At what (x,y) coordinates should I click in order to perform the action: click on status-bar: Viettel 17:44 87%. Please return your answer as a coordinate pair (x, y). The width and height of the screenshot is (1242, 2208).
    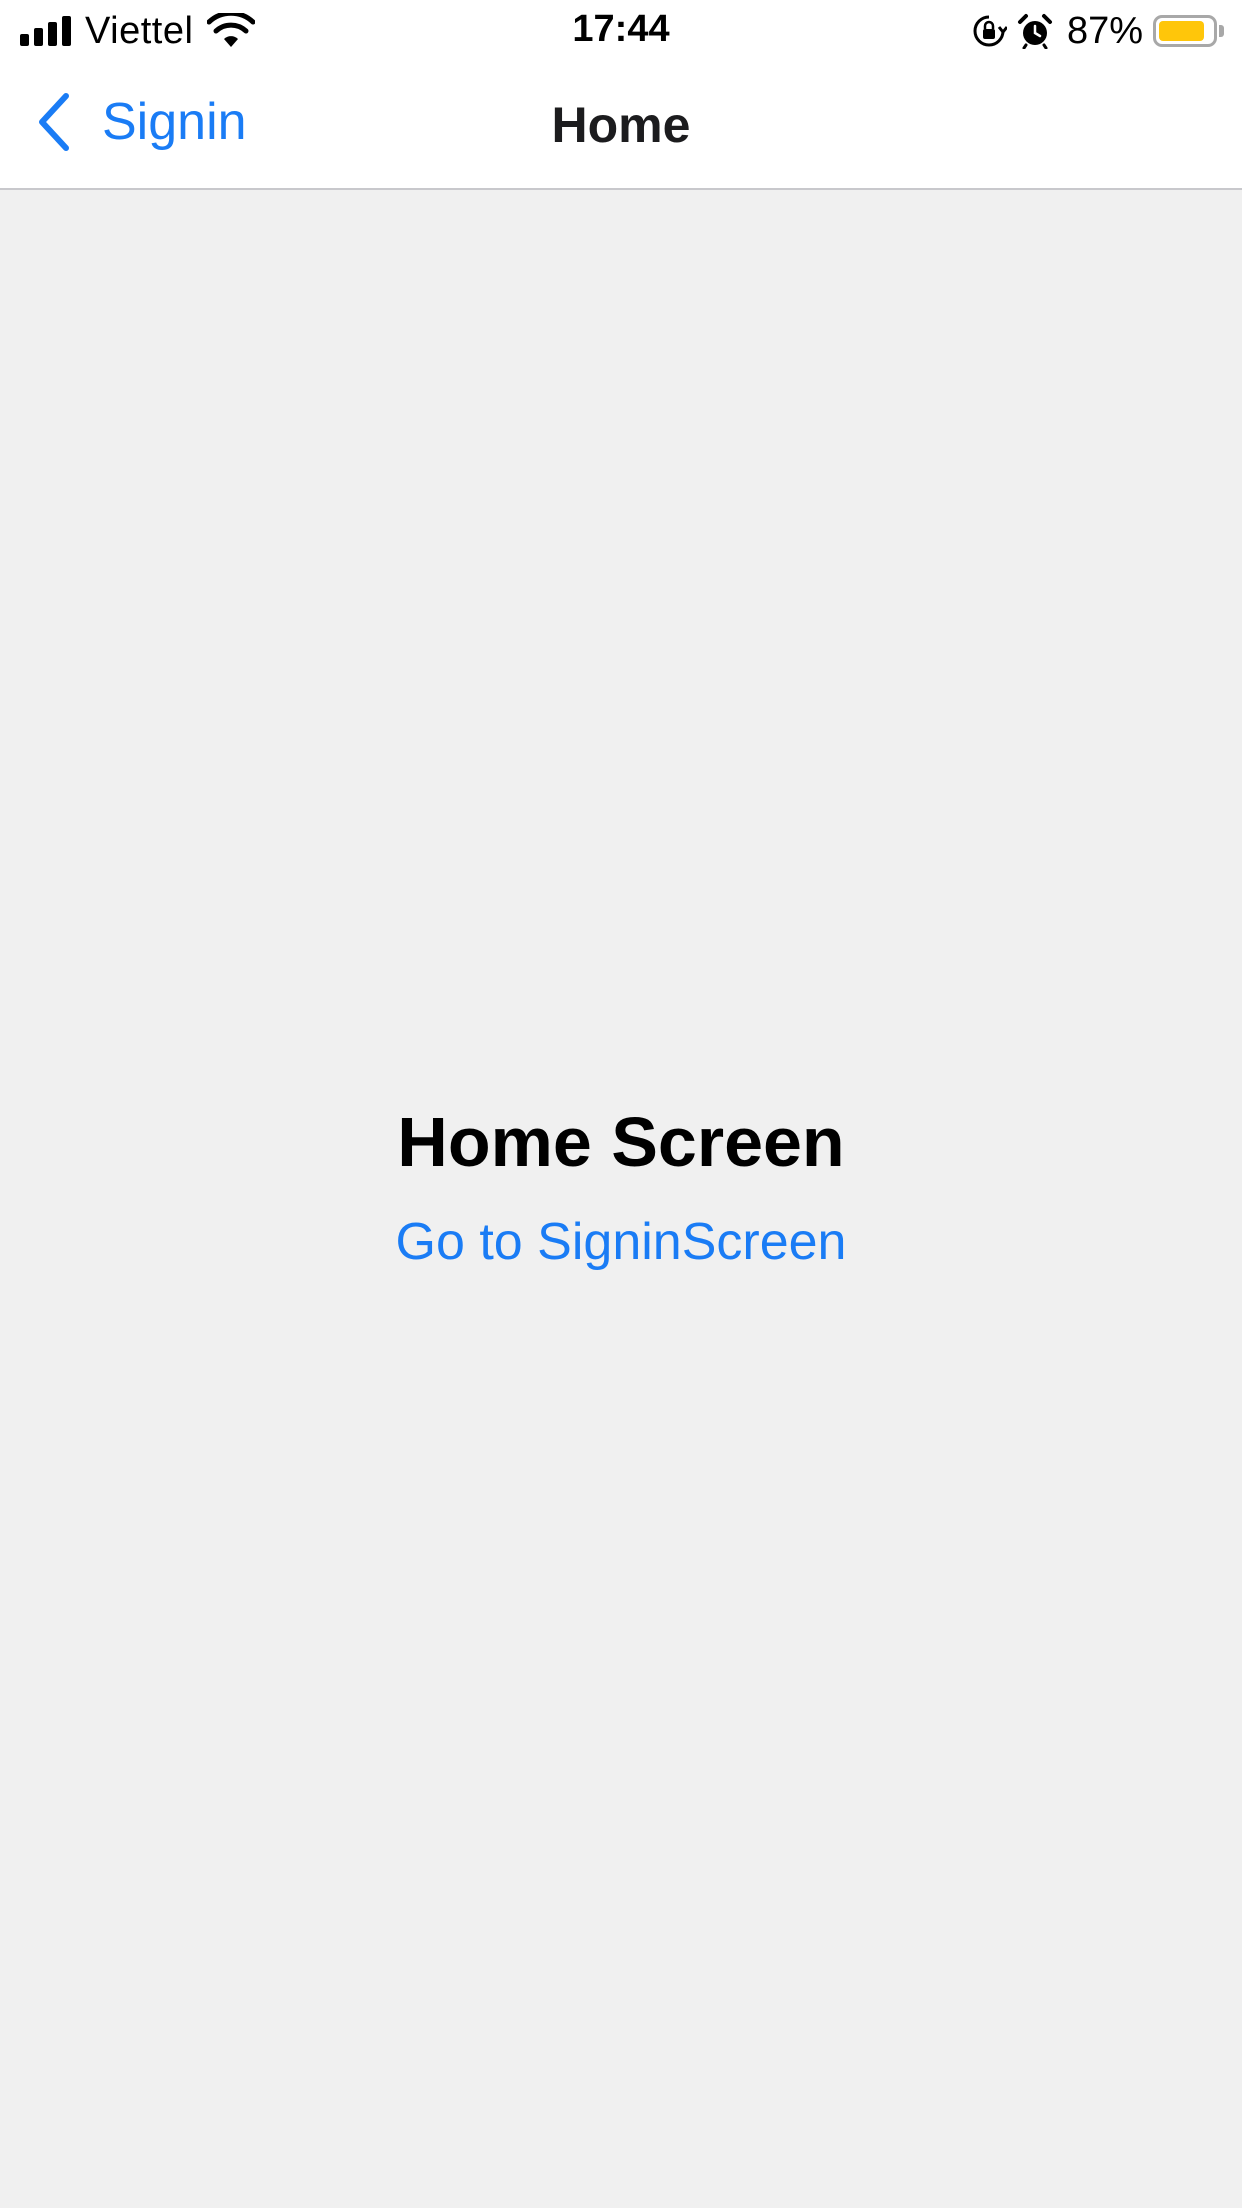
    Looking at the image, I should click on (621, 30).